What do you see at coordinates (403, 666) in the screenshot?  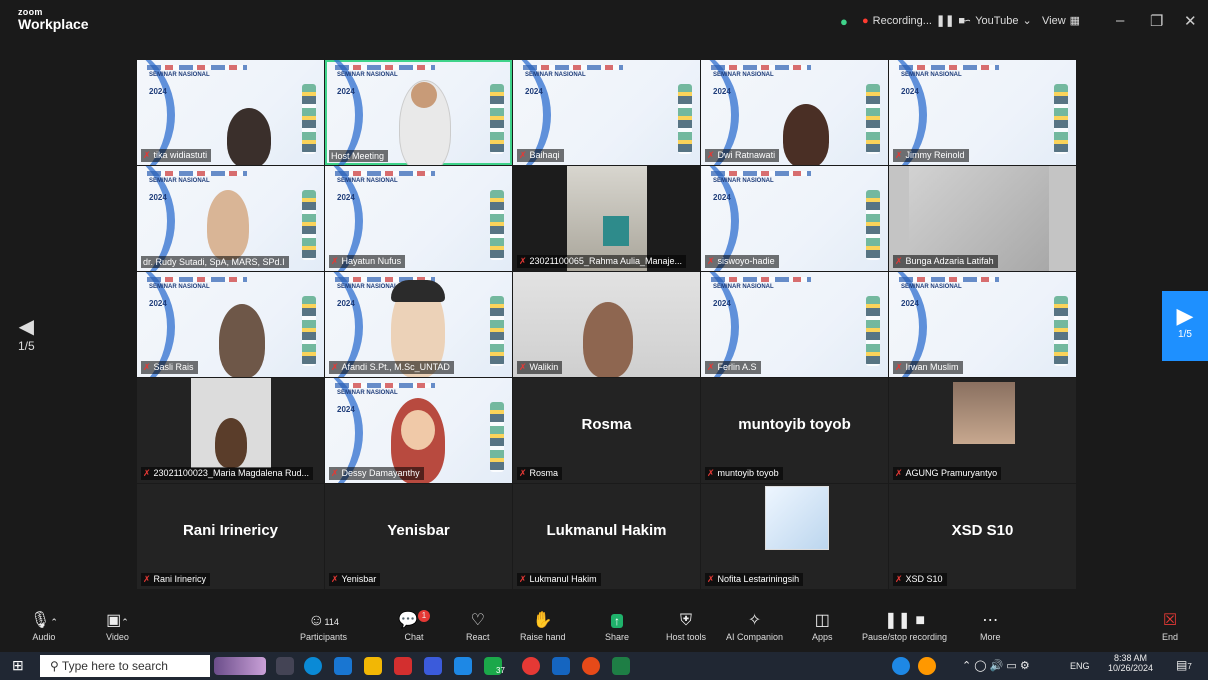 I see `pdf-reader-icon` at bounding box center [403, 666].